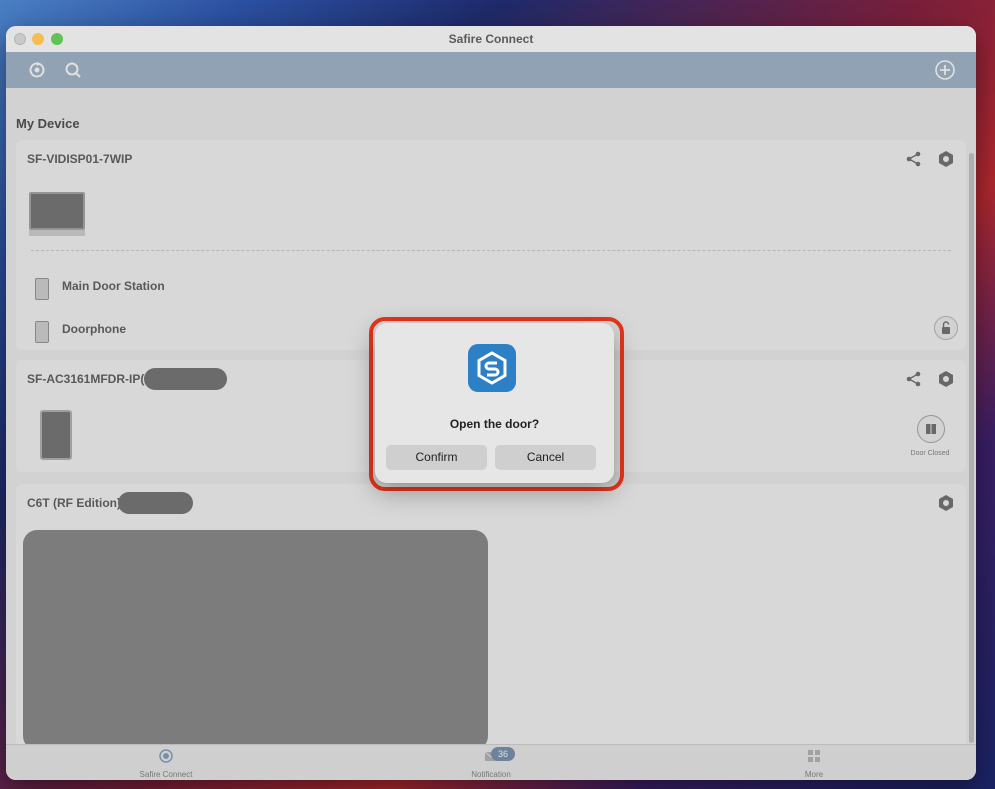 This screenshot has width=995, height=789. Describe the element at coordinates (494, 424) in the screenshot. I see `dialog-message: Open the door?` at that location.